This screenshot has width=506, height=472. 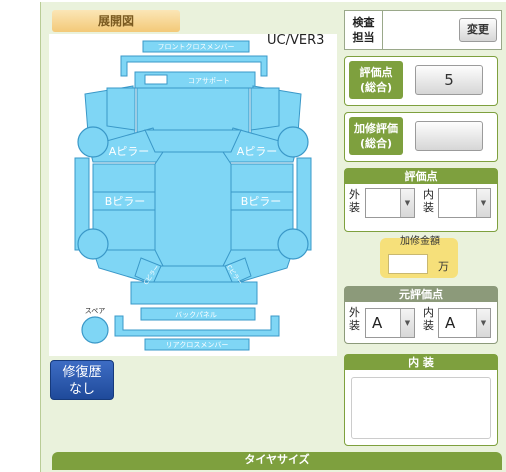 I want to click on kashu-hyoka-label-line2: (総合), so click(x=376, y=143).